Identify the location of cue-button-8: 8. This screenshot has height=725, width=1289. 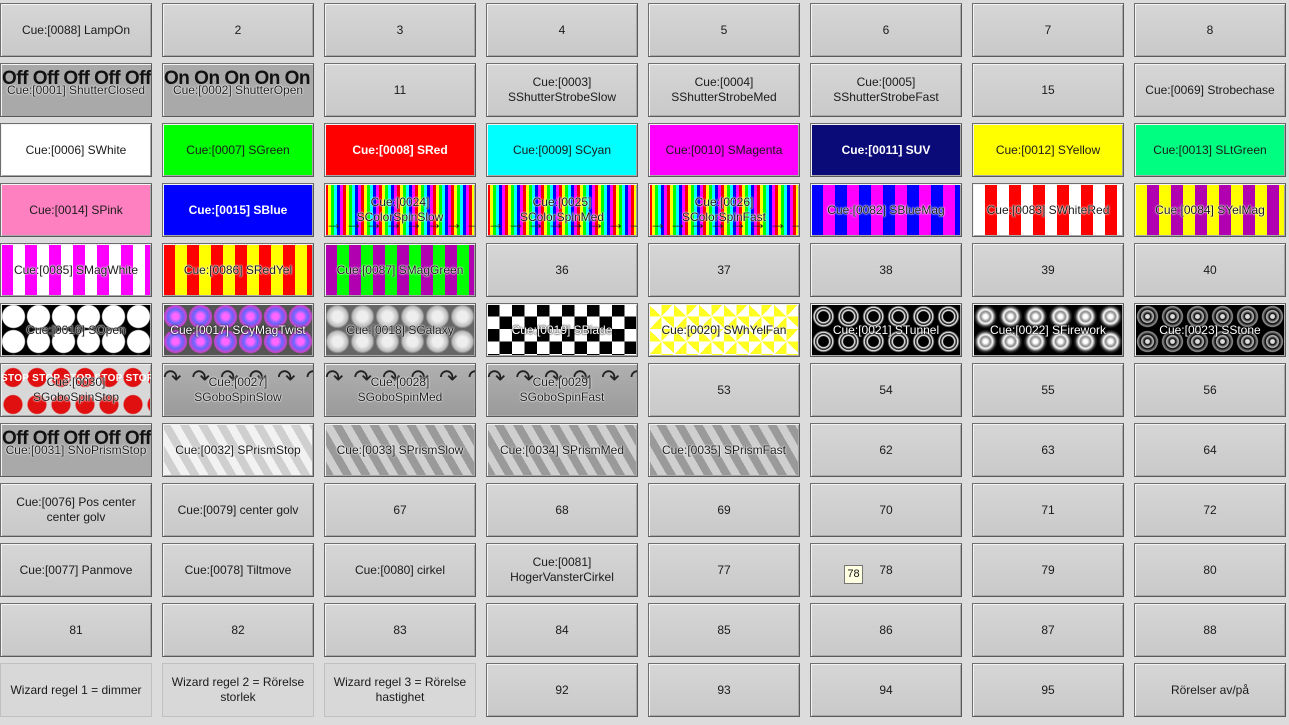
(1210, 30).